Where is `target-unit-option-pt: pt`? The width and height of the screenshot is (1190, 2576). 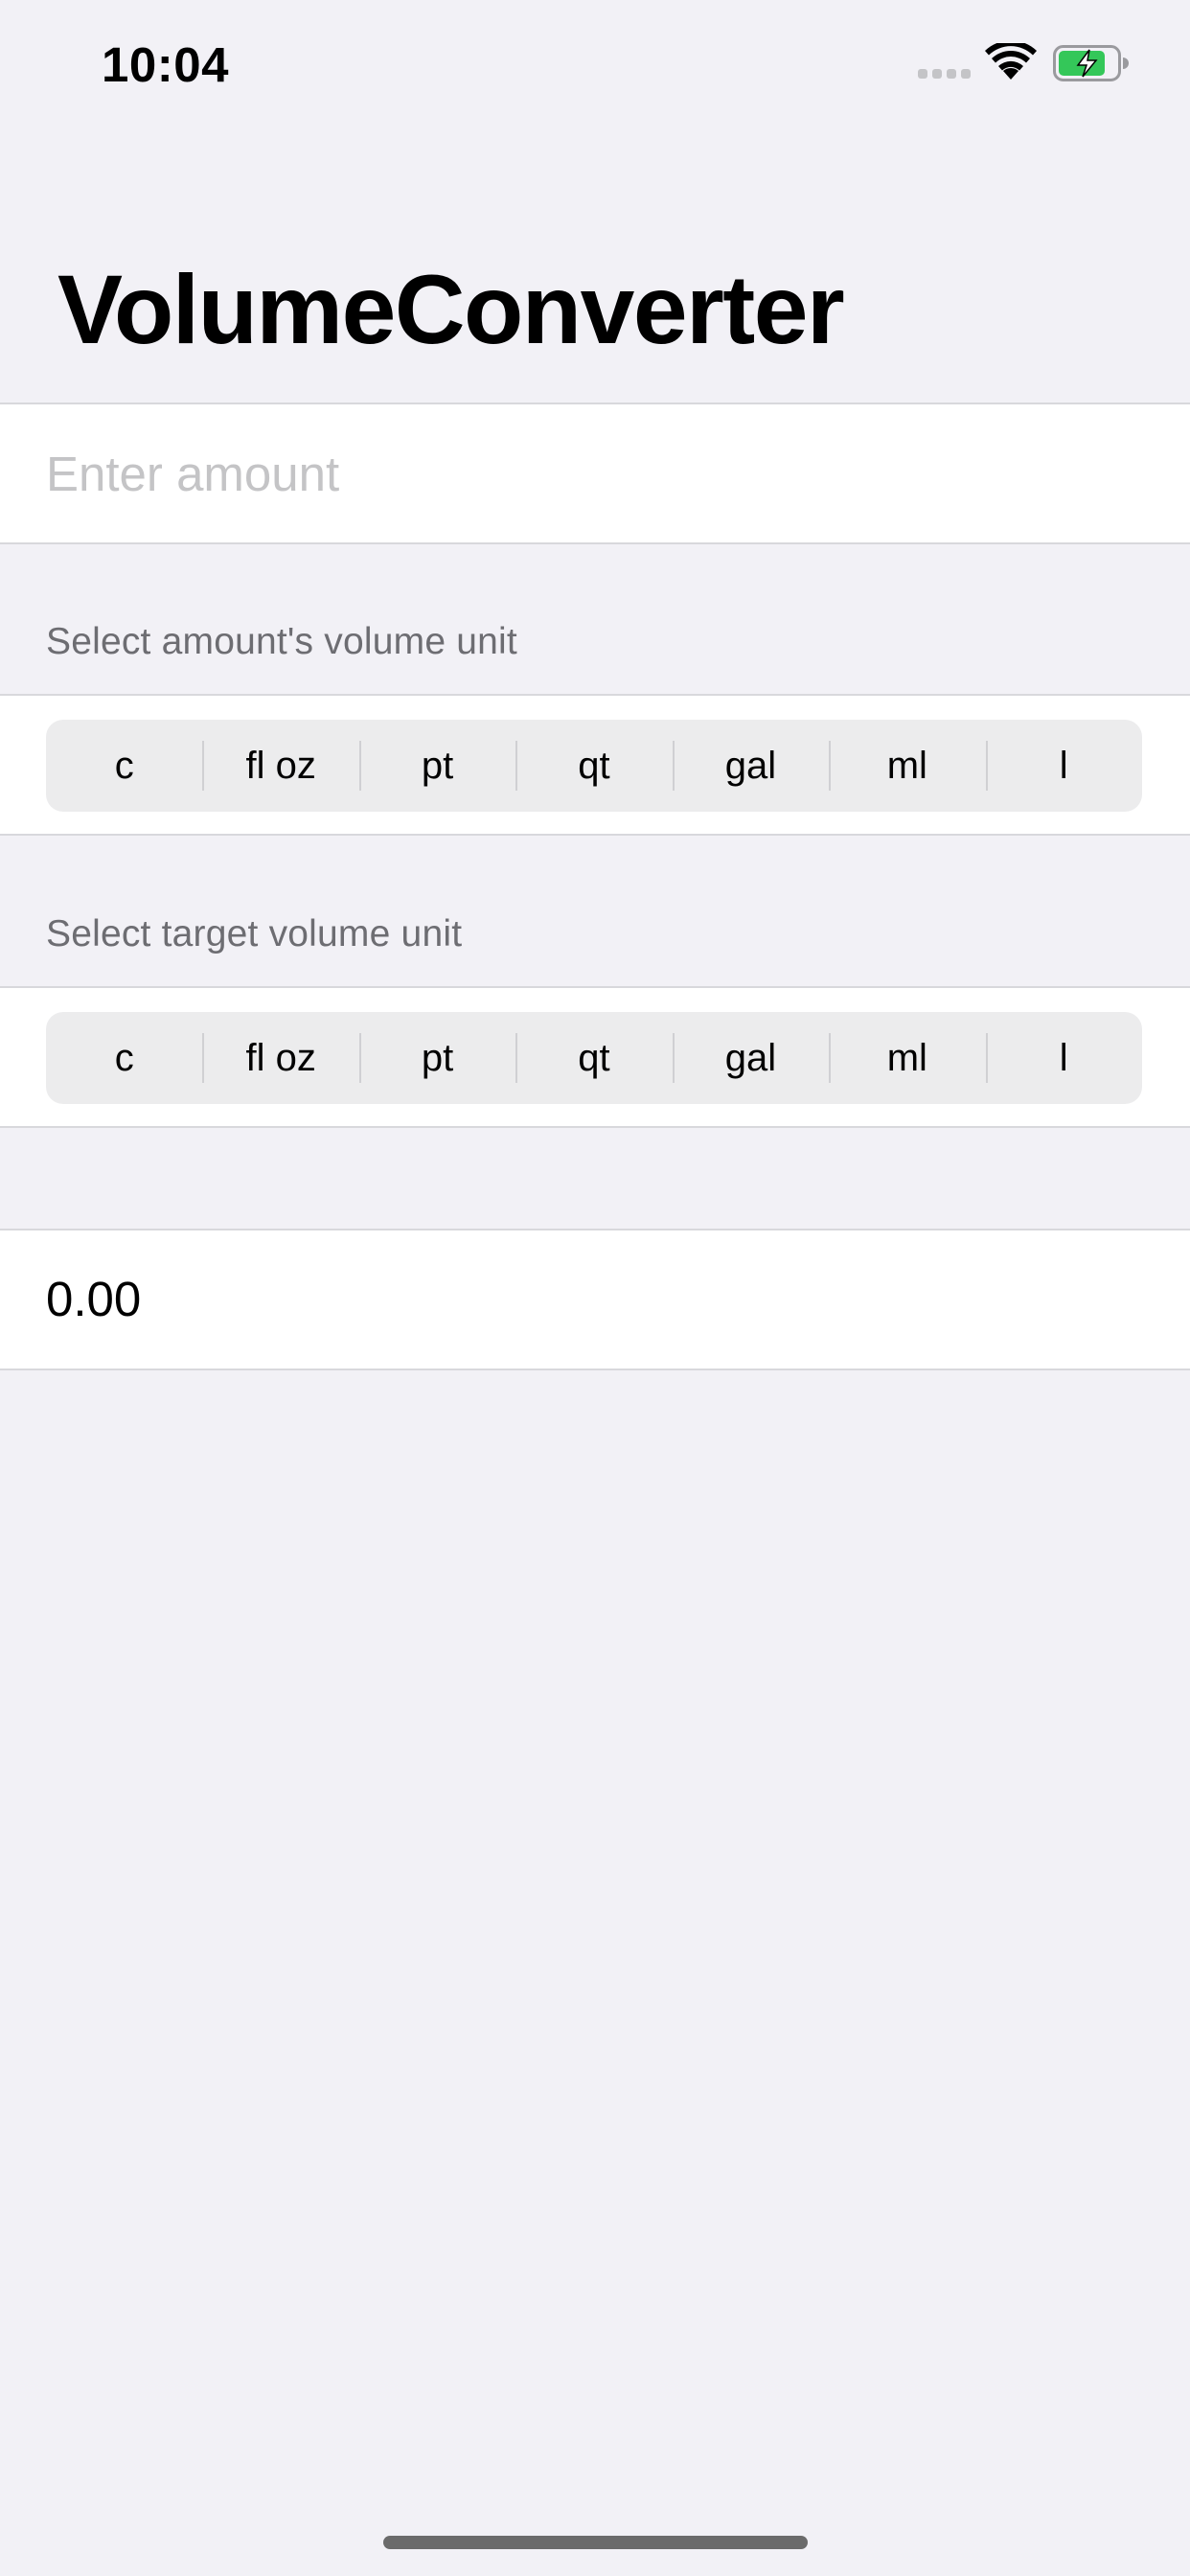
target-unit-option-pt: pt is located at coordinates (437, 1058).